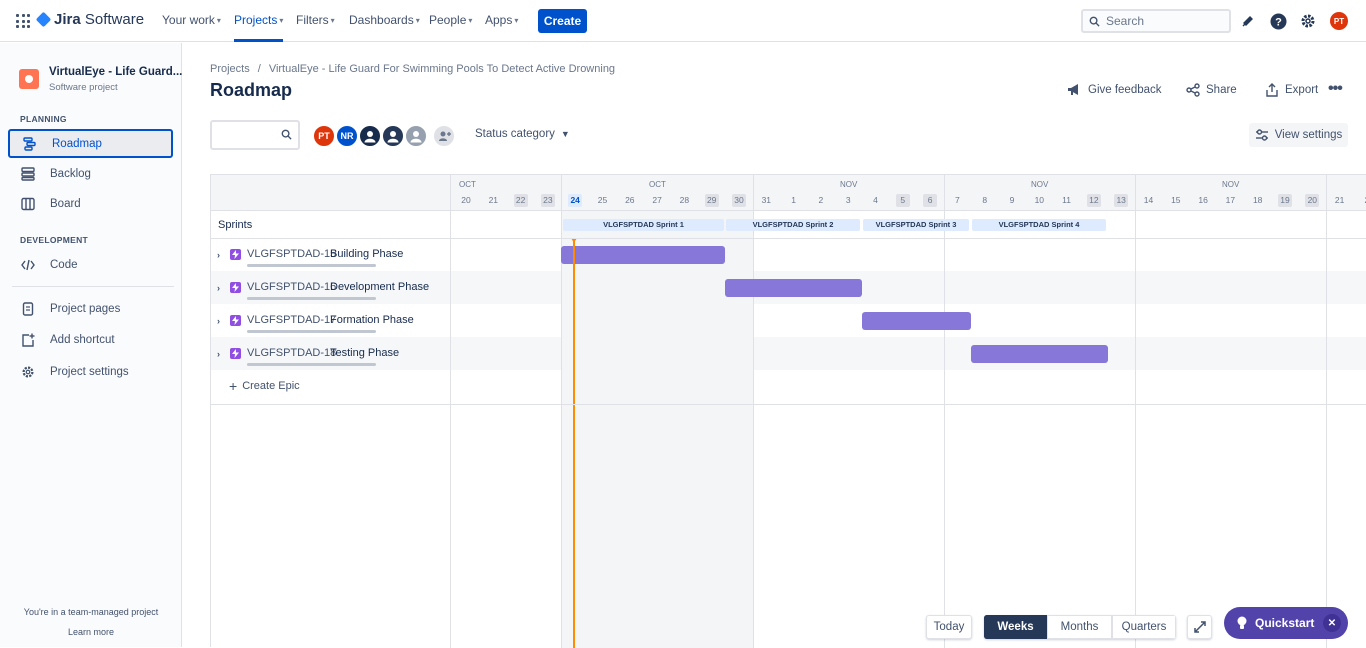 The height and width of the screenshot is (648, 1366). I want to click on nav-apps: Apps ▾, so click(501, 20).